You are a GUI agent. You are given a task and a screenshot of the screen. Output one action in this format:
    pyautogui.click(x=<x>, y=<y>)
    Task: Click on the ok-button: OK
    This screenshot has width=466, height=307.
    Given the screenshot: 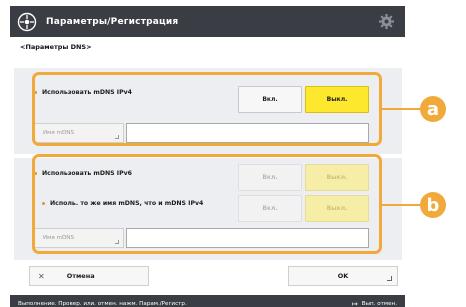 What is the action you would take?
    pyautogui.click(x=343, y=276)
    